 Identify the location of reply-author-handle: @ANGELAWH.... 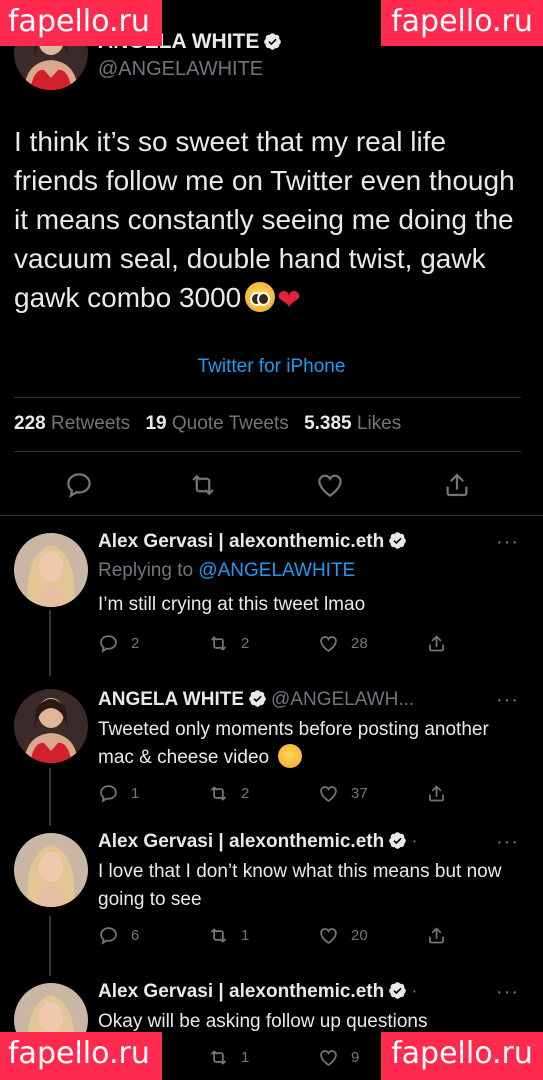
(342, 699).